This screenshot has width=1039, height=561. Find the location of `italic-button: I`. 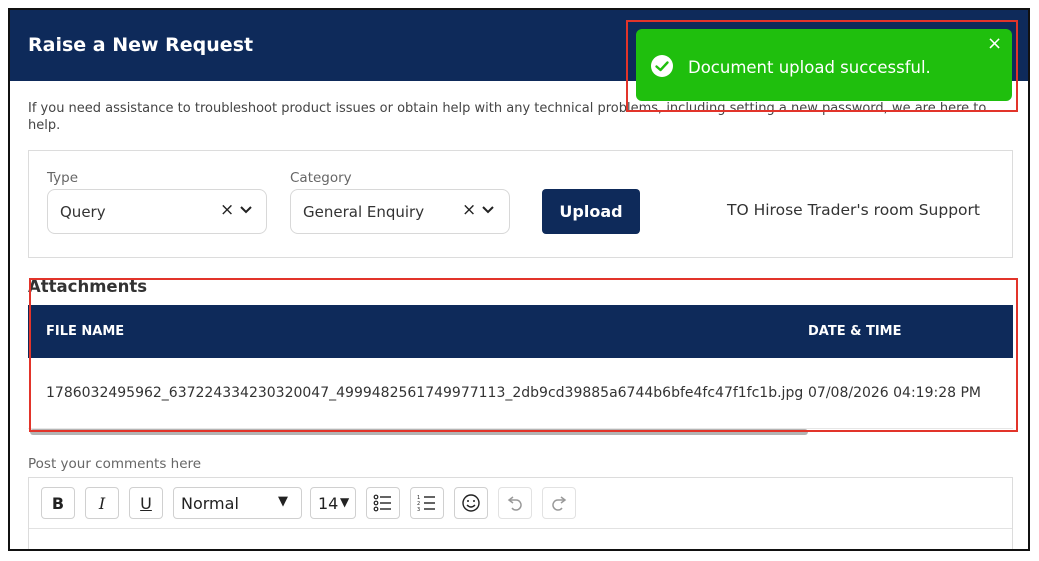

italic-button: I is located at coordinates (102, 503).